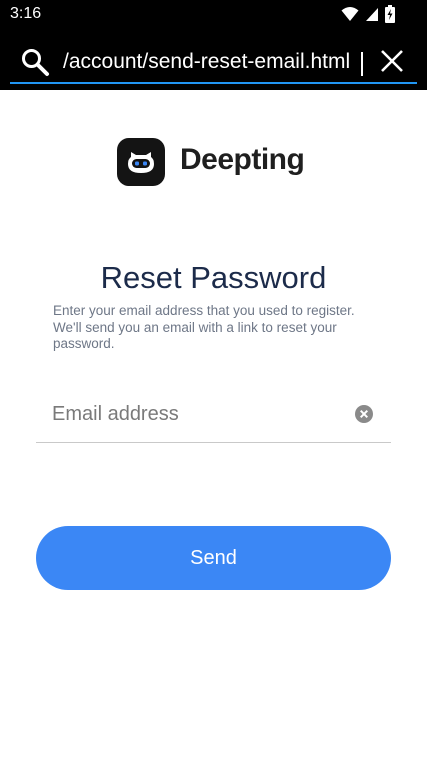 The width and height of the screenshot is (427, 759). Describe the element at coordinates (242, 159) in the screenshot. I see `brand-name: Deepting` at that location.